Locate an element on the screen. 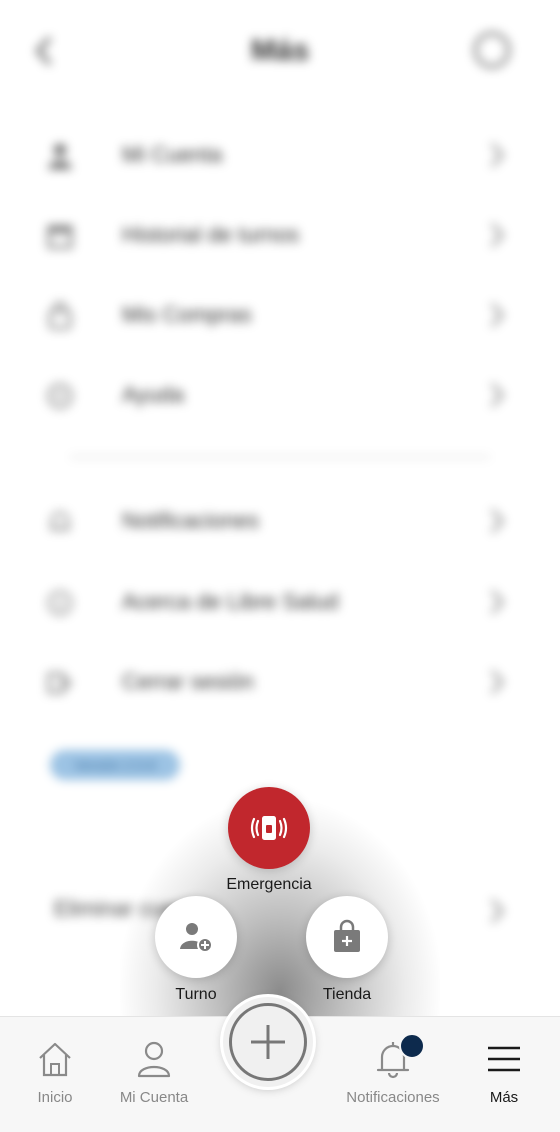  main-fab-button is located at coordinates (268, 1042).